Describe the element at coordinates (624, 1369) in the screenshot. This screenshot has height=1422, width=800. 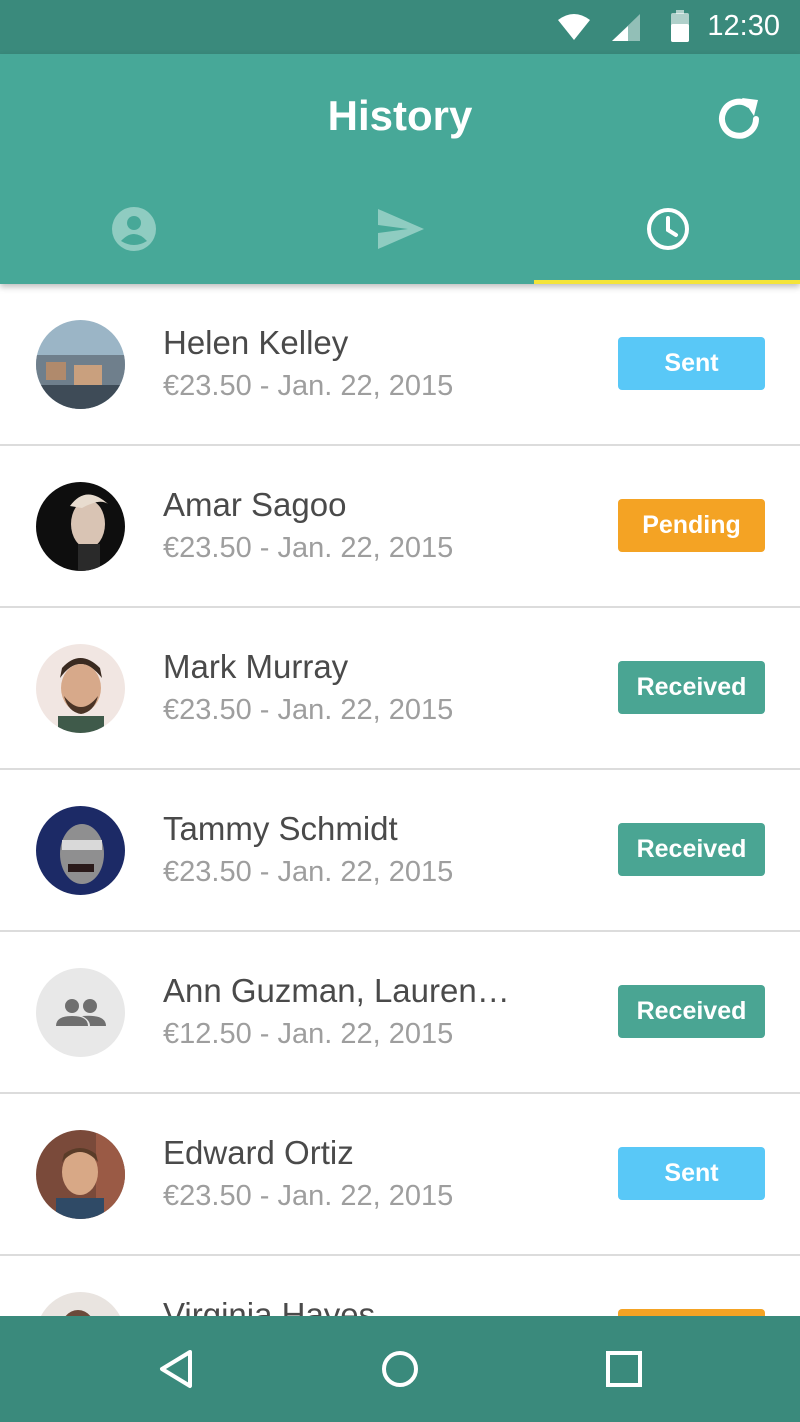
I see `recents-icon` at that location.